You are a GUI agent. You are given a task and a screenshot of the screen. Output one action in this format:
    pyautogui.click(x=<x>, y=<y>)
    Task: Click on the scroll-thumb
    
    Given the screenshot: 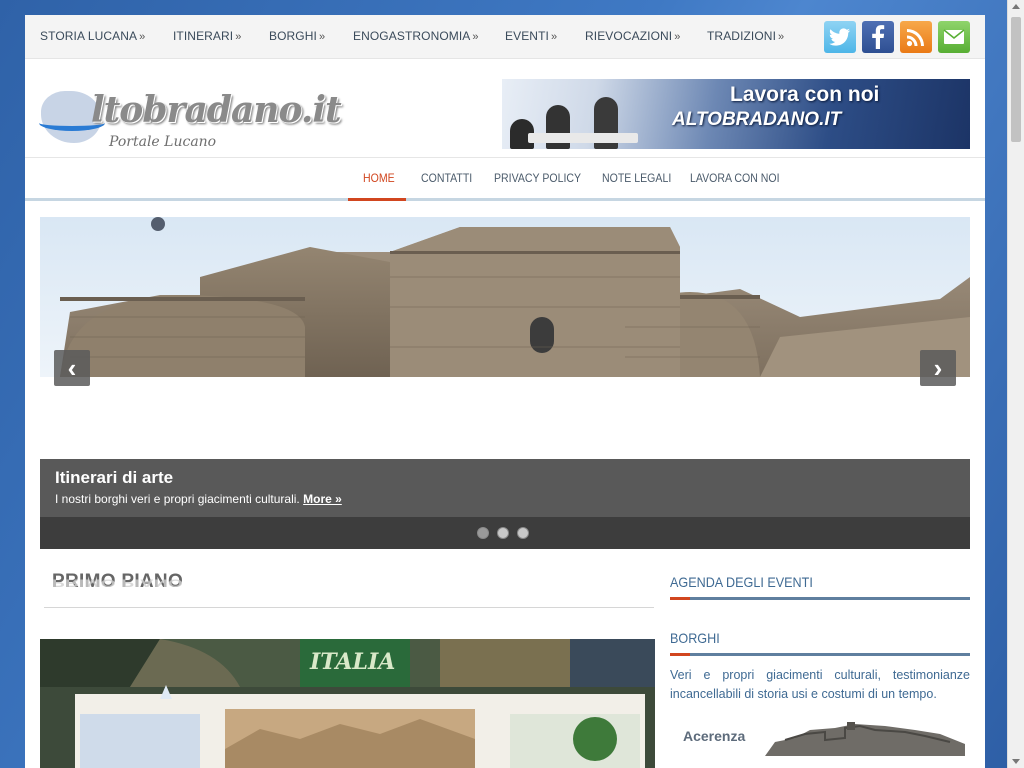 What is the action you would take?
    pyautogui.click(x=1016, y=79)
    